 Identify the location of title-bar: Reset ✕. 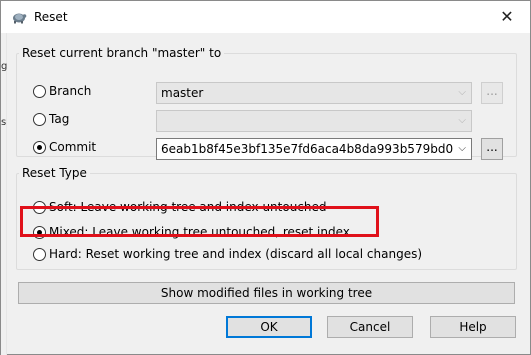
(265, 17).